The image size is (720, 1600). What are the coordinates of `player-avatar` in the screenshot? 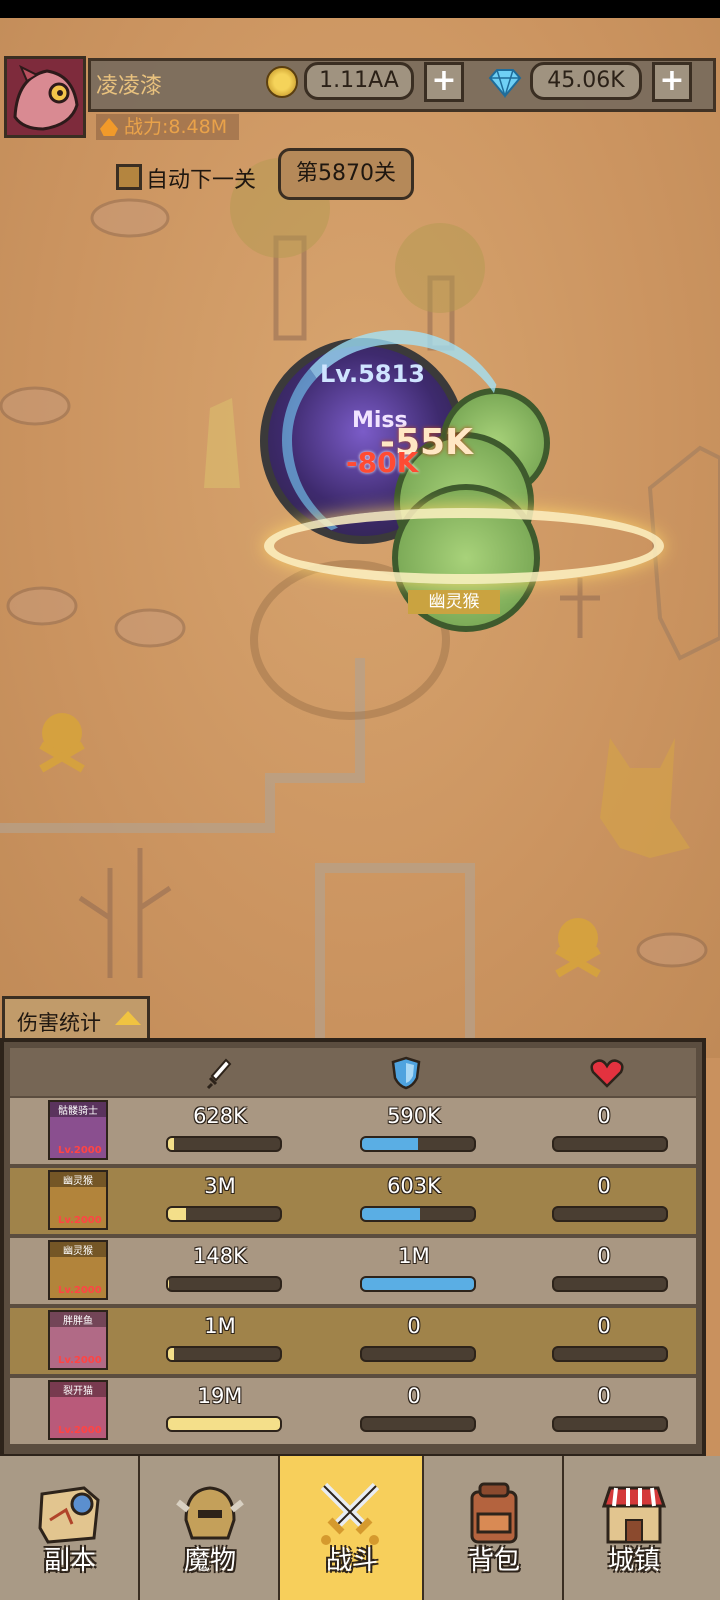 It's located at (45, 97).